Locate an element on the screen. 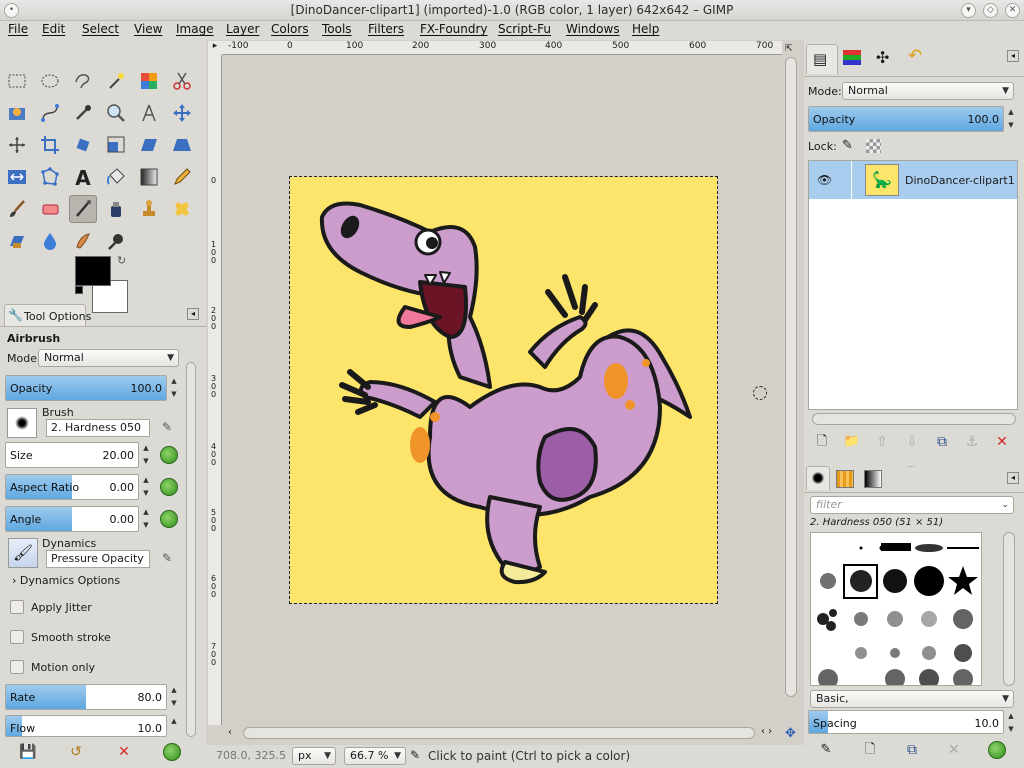 The width and height of the screenshot is (1024, 768). clone-icon is located at coordinates (149, 209).